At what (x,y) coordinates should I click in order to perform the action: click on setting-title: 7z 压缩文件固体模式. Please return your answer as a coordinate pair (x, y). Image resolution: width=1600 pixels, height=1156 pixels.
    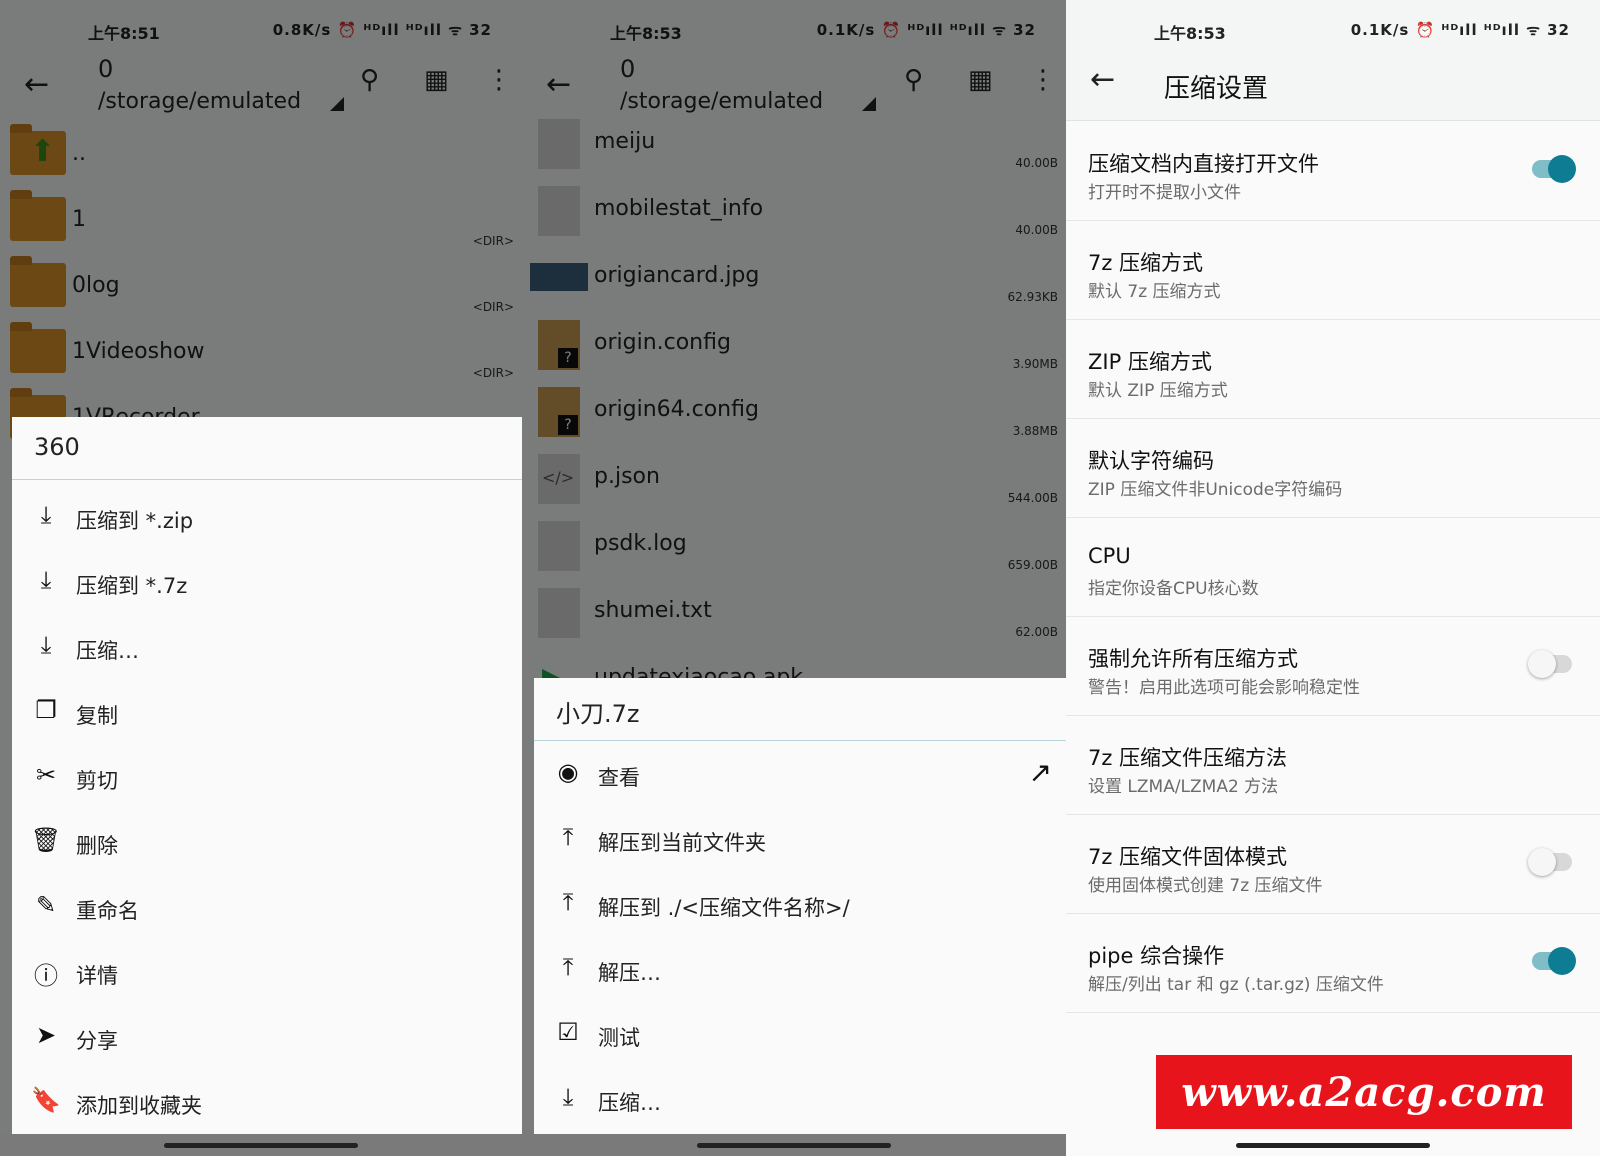
    Looking at the image, I should click on (1188, 857).